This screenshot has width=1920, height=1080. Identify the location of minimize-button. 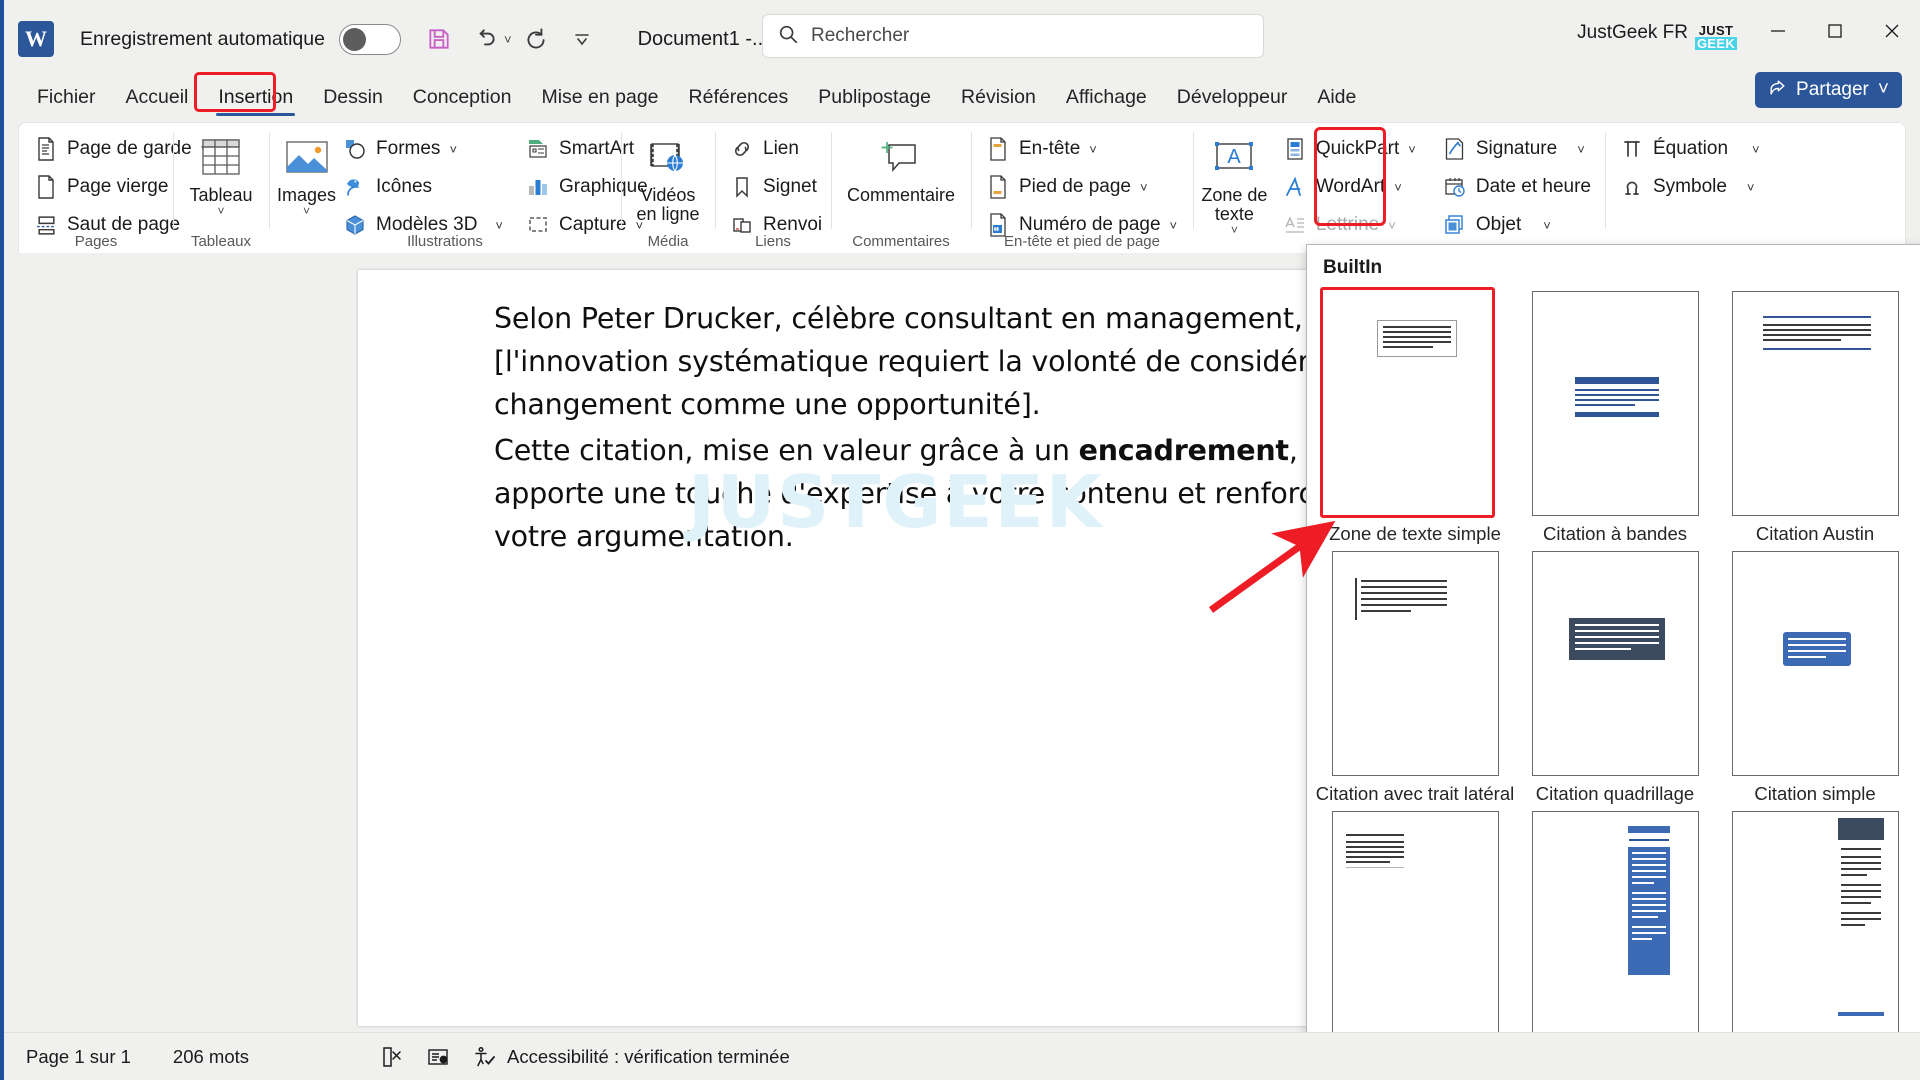
(1777, 31).